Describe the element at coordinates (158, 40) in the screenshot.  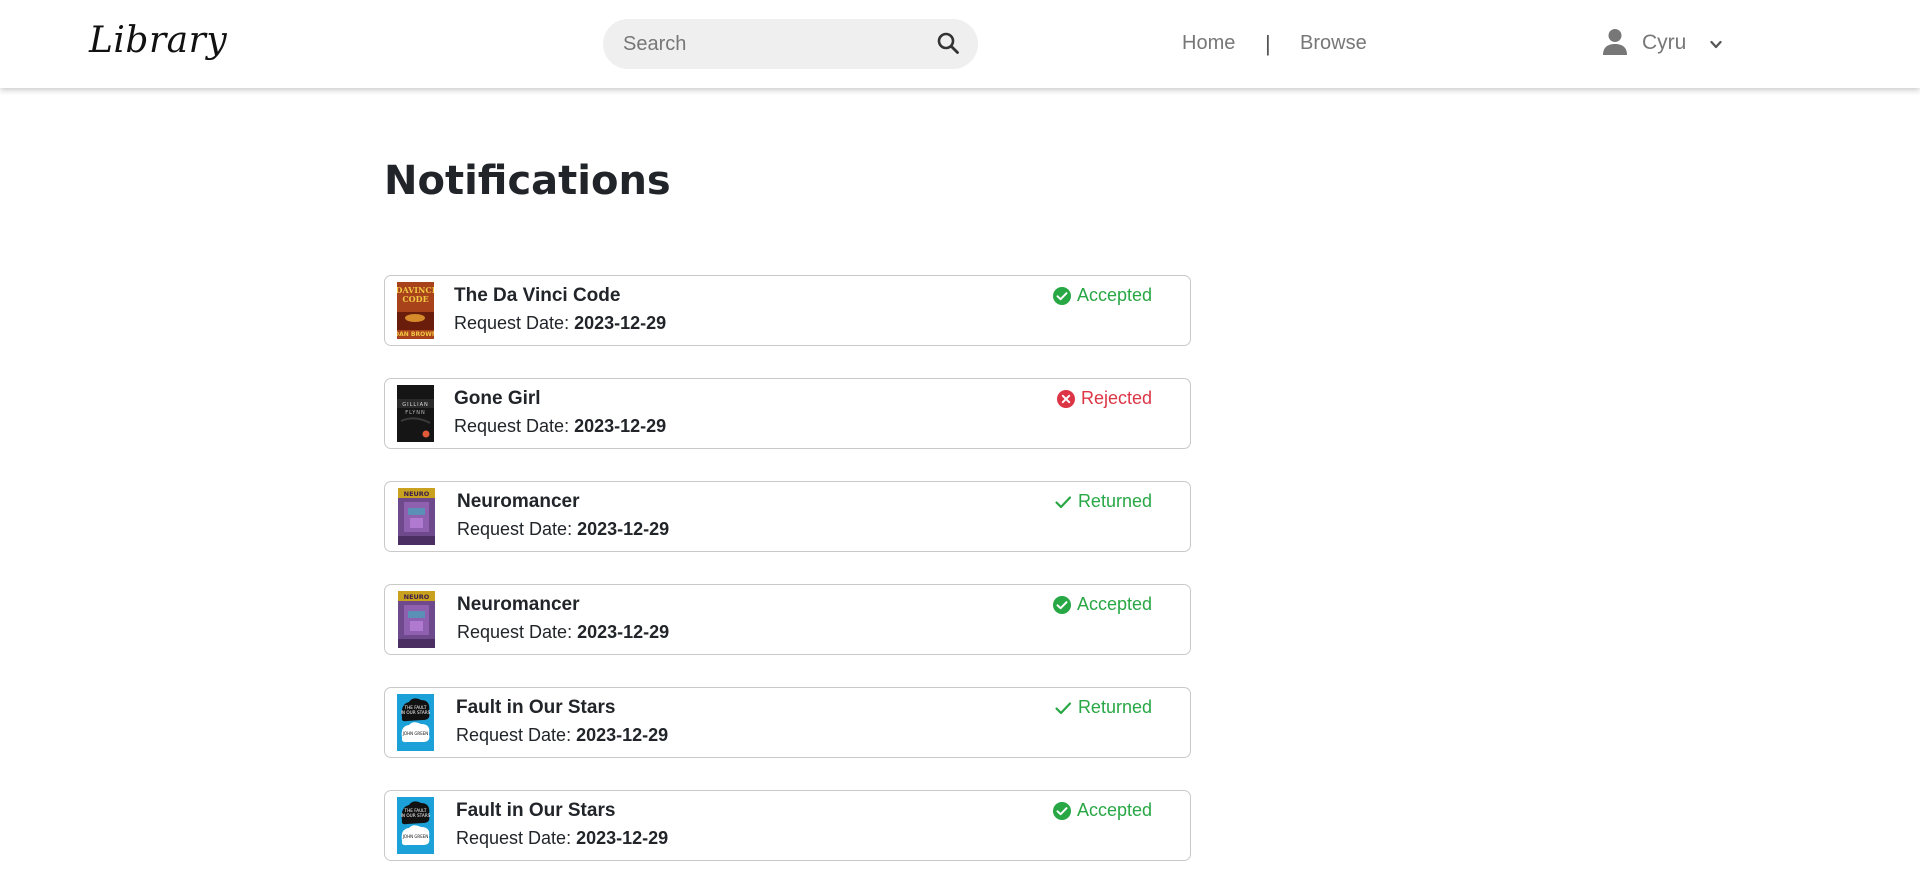
I see `library-logo: Library` at that location.